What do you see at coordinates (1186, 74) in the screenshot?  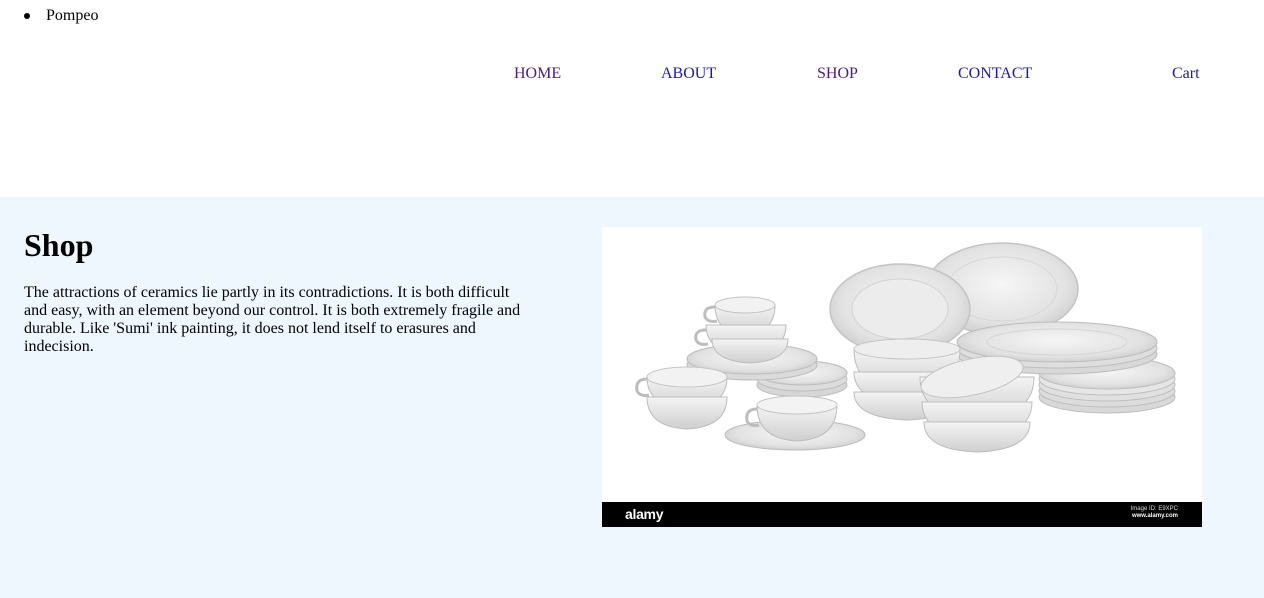 I see `cart-link: Cart` at bounding box center [1186, 74].